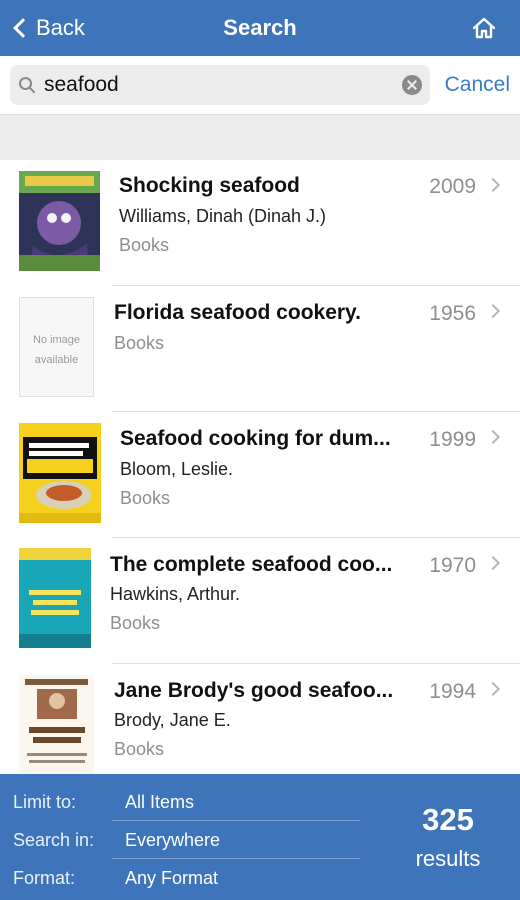 This screenshot has width=520, height=900. Describe the element at coordinates (484, 28) in the screenshot. I see `home-icon` at that location.